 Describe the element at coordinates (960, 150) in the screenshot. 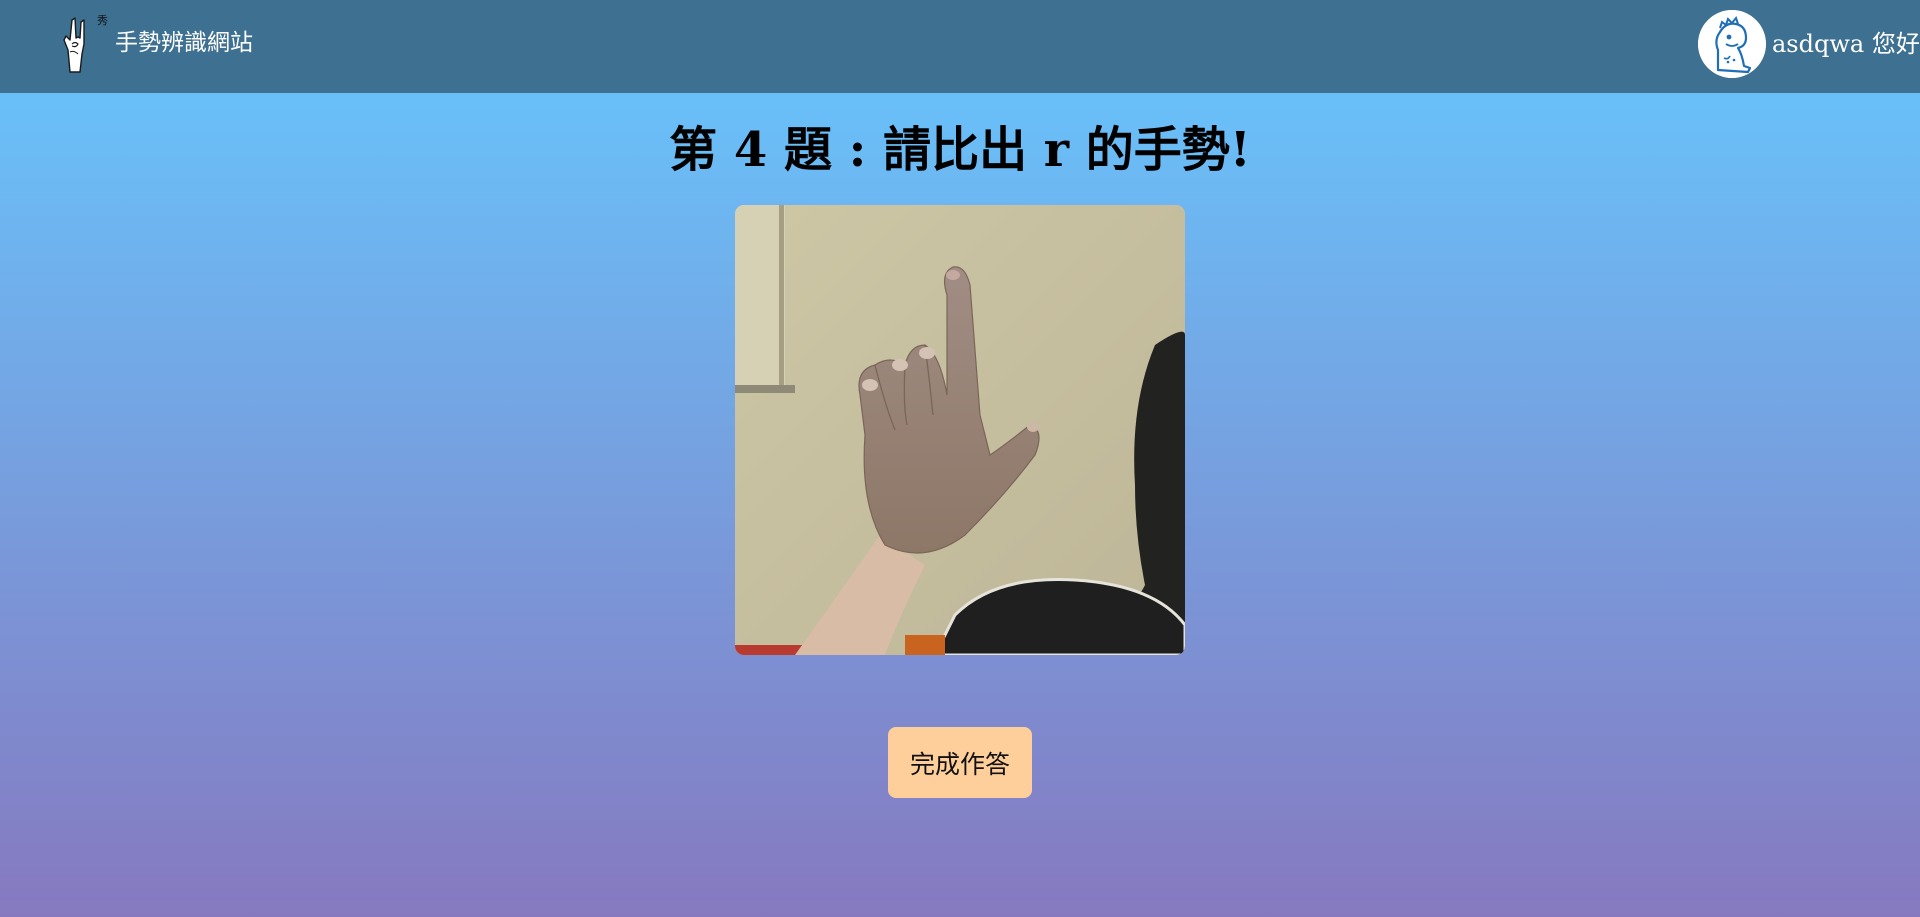

I see `question-title: 第 4 題 : 請比出 r 的手勢!` at that location.